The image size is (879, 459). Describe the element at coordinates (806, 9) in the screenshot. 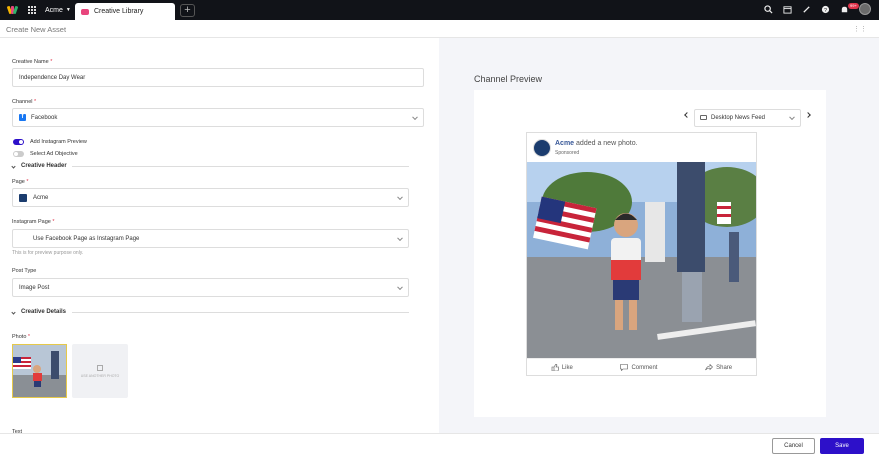

I see `pencil-icon` at that location.